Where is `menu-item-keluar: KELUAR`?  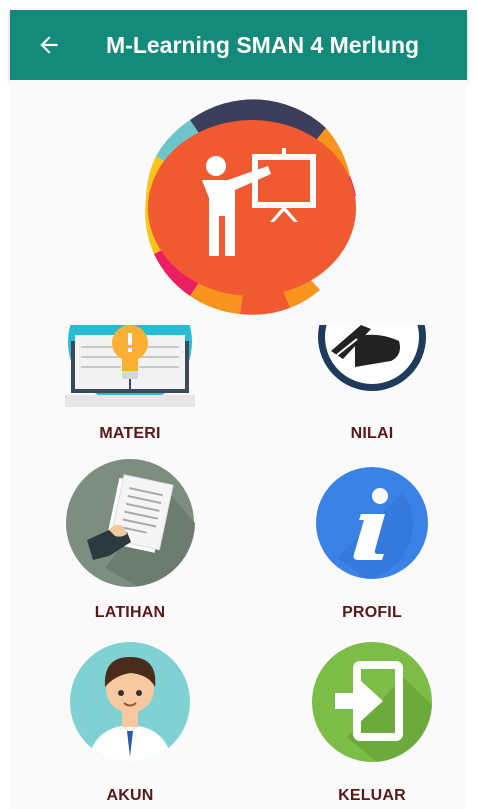 menu-item-keluar: KELUAR is located at coordinates (372, 722).